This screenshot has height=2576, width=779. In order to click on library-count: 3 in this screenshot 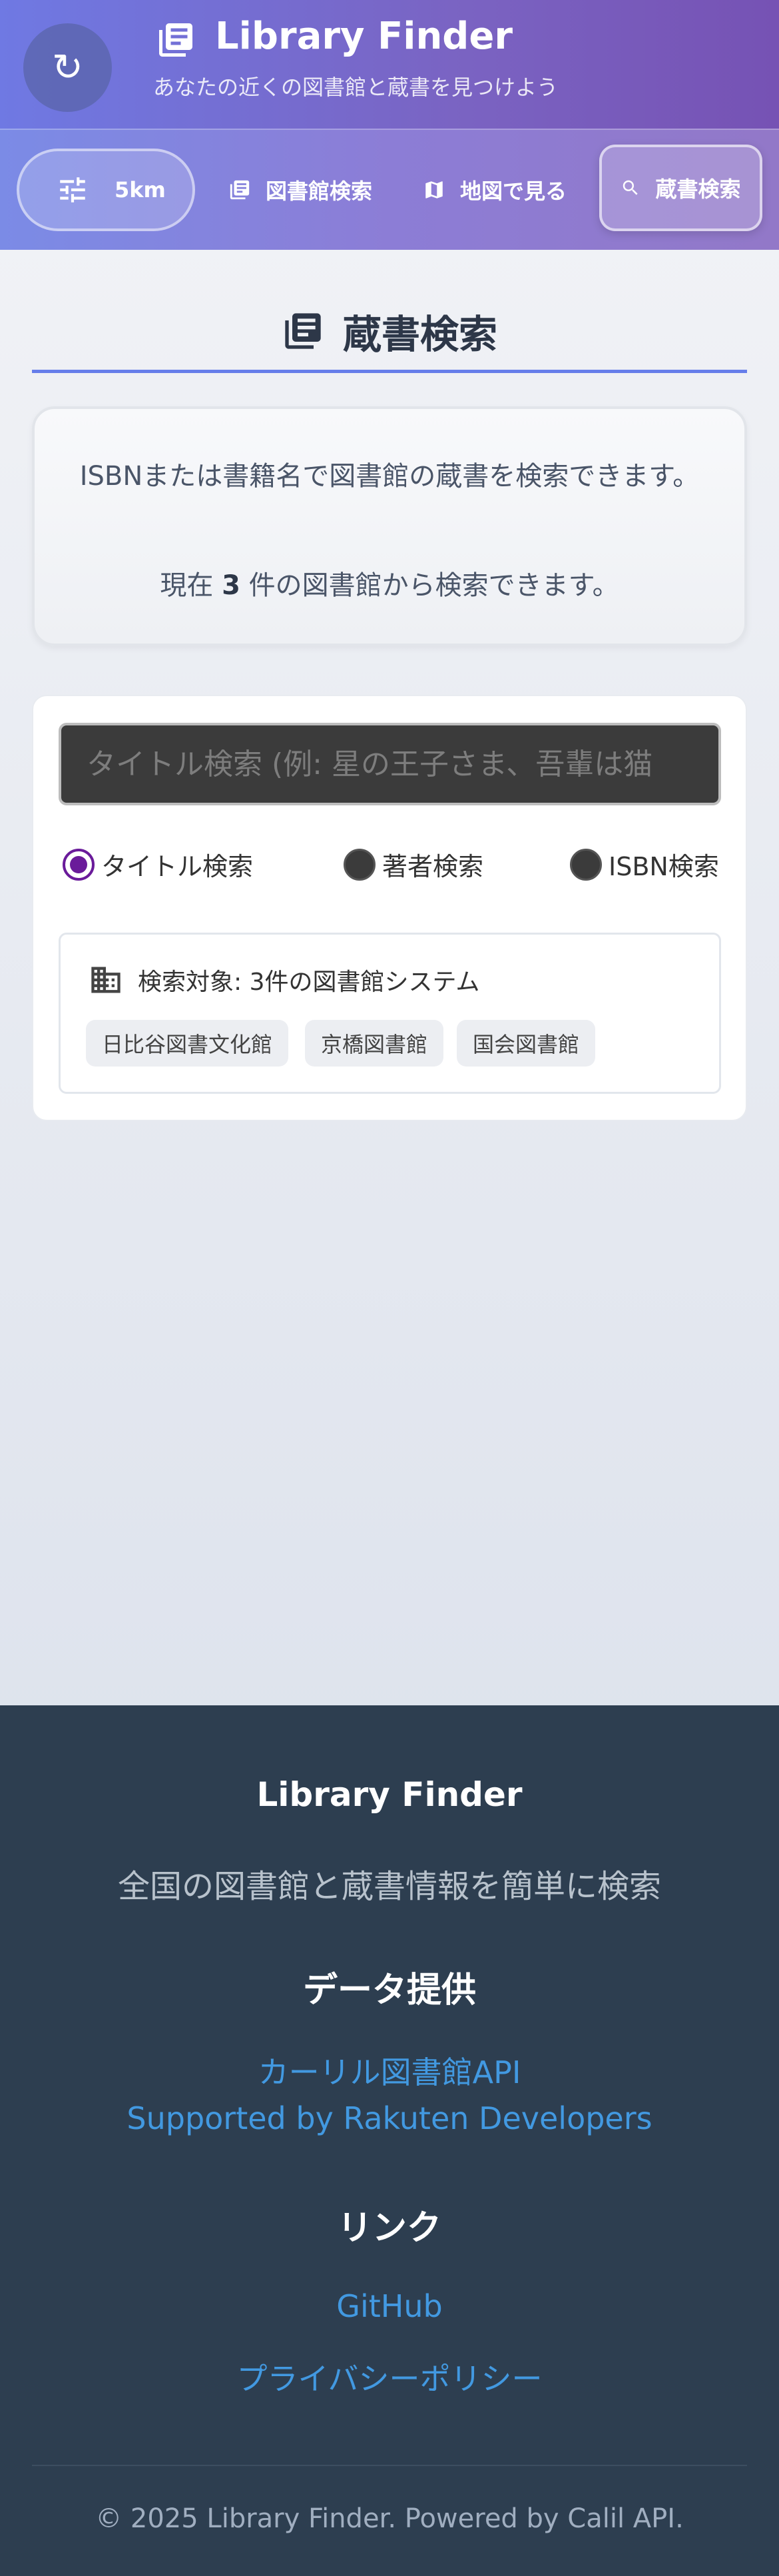, I will do `click(231, 586)`.